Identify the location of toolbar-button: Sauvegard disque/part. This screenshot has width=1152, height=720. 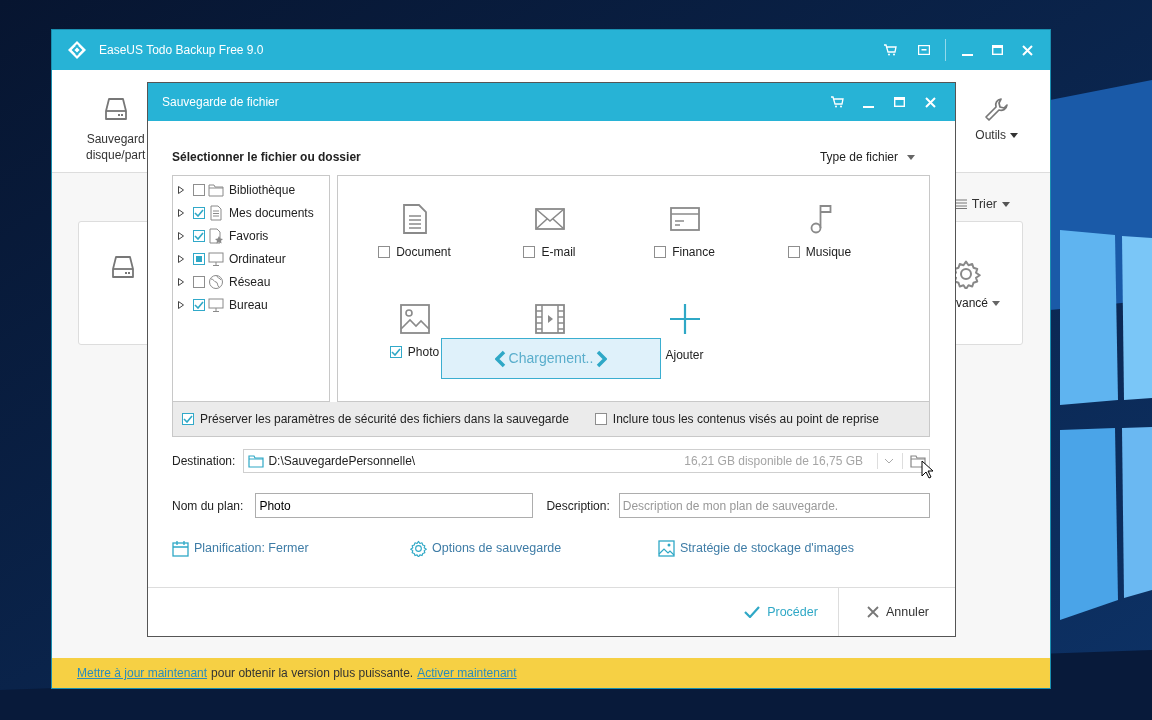
(102, 121).